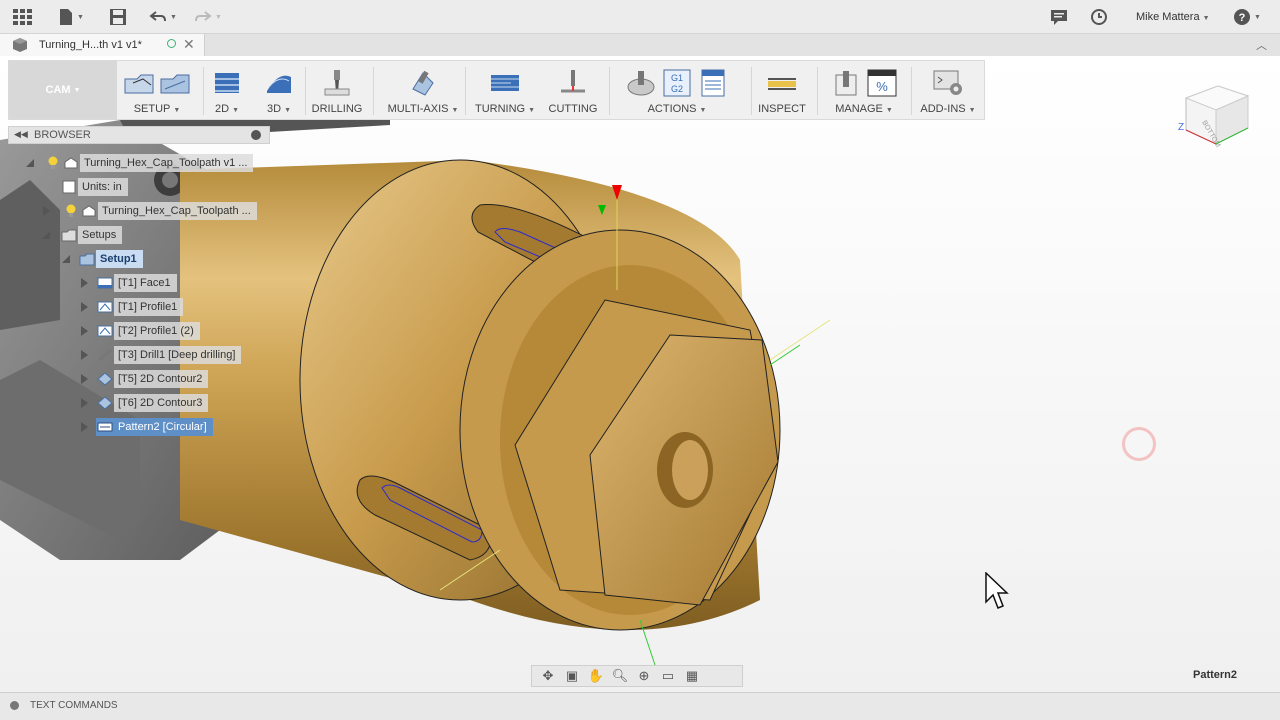 The height and width of the screenshot is (720, 1280). What do you see at coordinates (105, 331) in the screenshot?
I see `profile-operation-icon` at bounding box center [105, 331].